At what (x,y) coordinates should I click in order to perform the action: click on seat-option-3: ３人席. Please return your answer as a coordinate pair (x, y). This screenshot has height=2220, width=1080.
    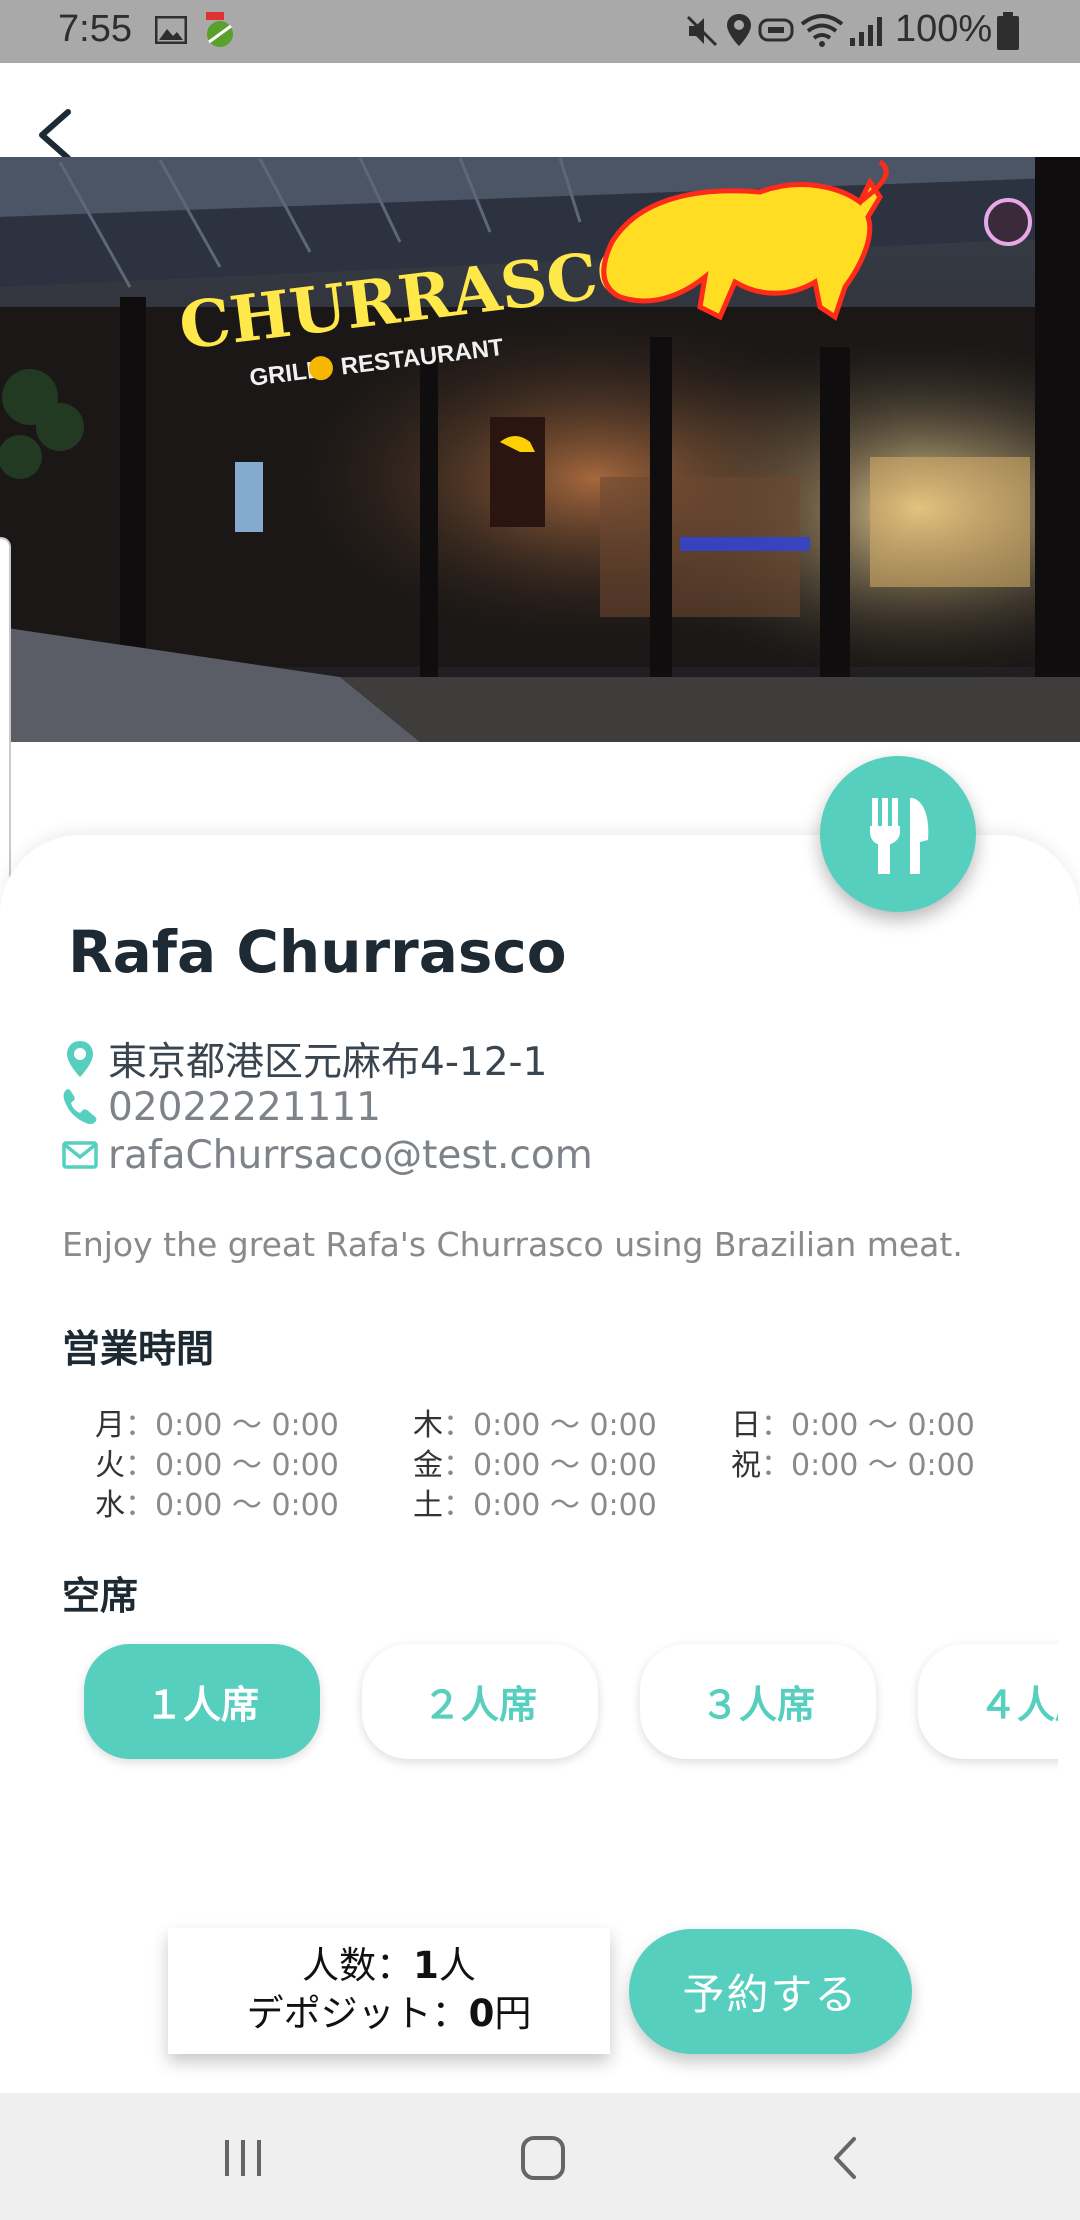
    Looking at the image, I should click on (758, 1701).